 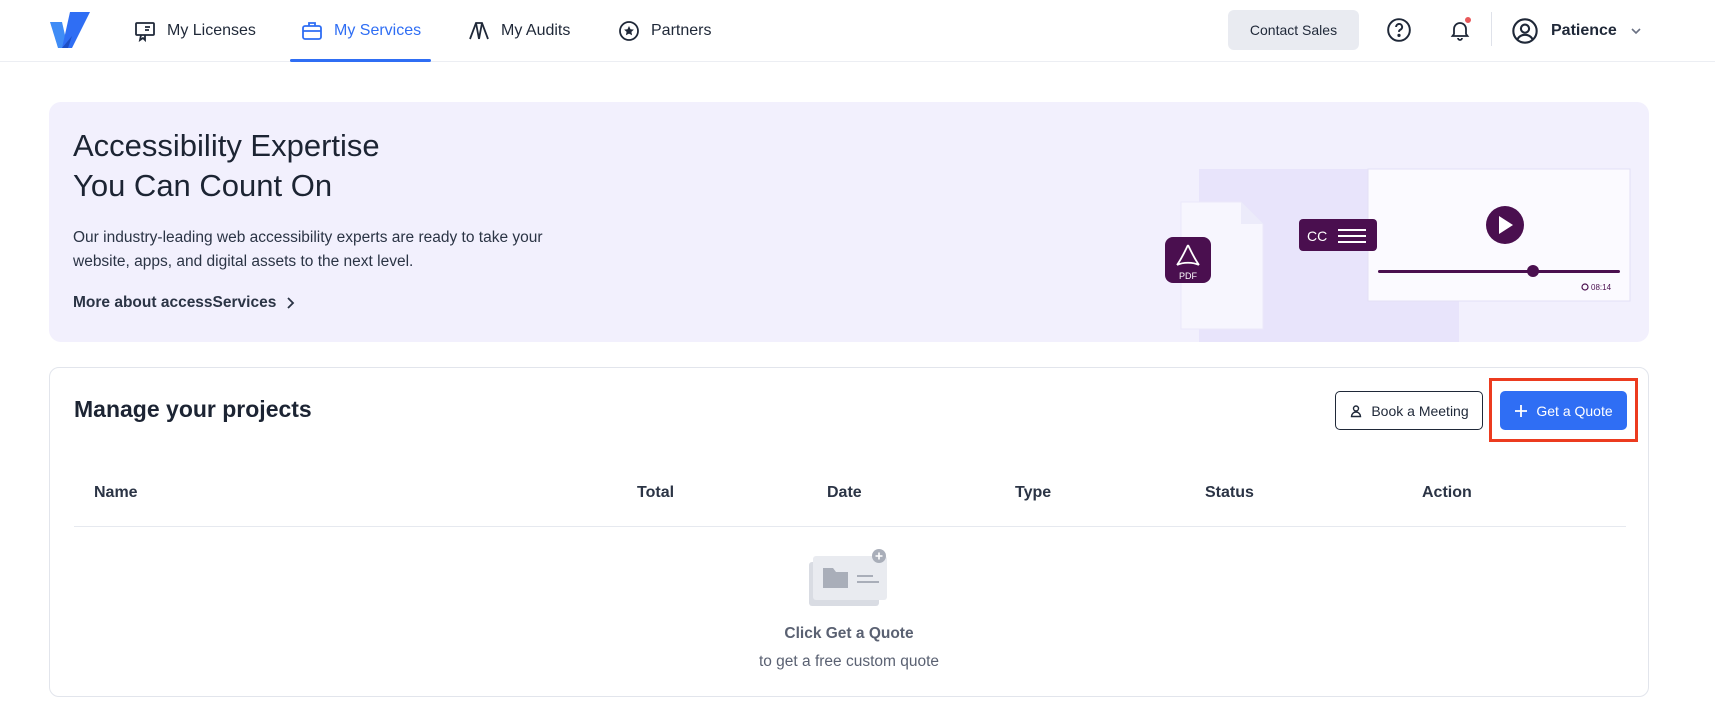 I want to click on briefcase-icon, so click(x=312, y=31).